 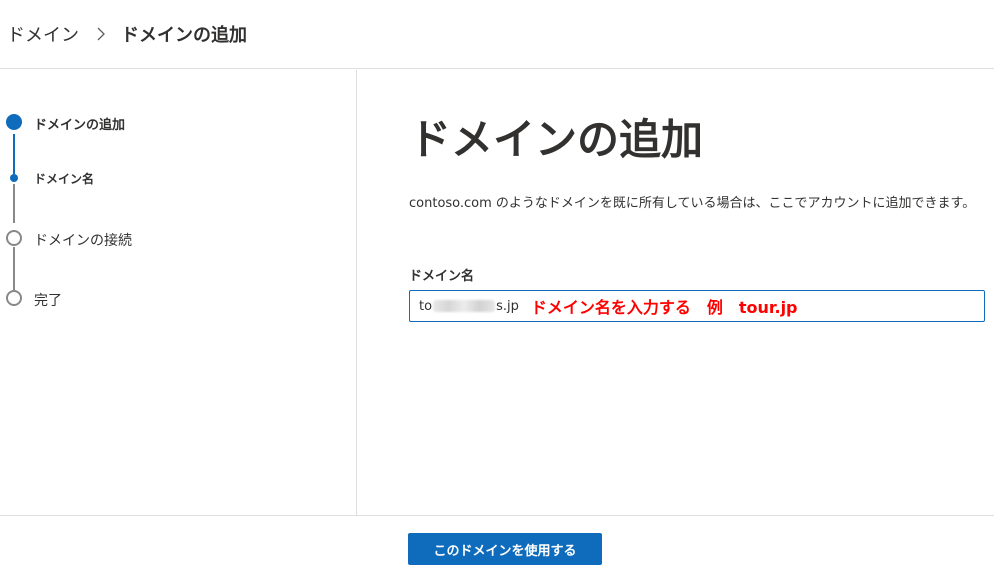 What do you see at coordinates (556, 139) in the screenshot?
I see `page-title: ドメインの追加` at bounding box center [556, 139].